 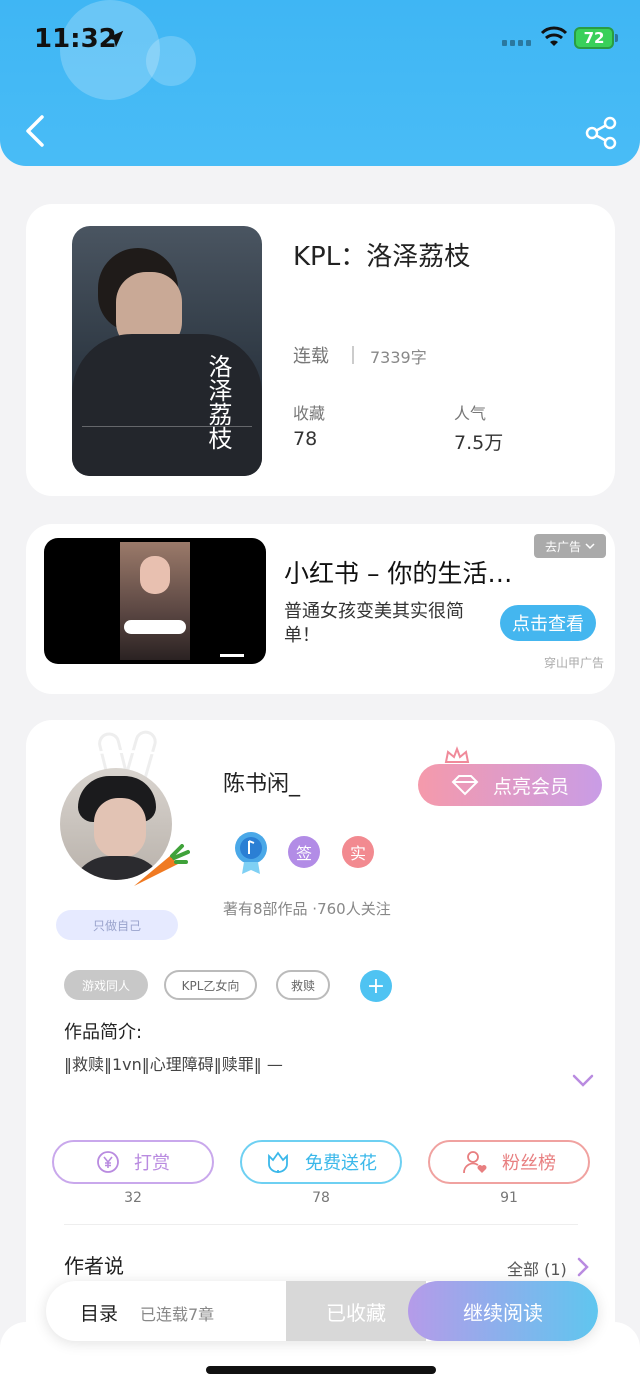 I want to click on favorites-value: 78, so click(x=305, y=439).